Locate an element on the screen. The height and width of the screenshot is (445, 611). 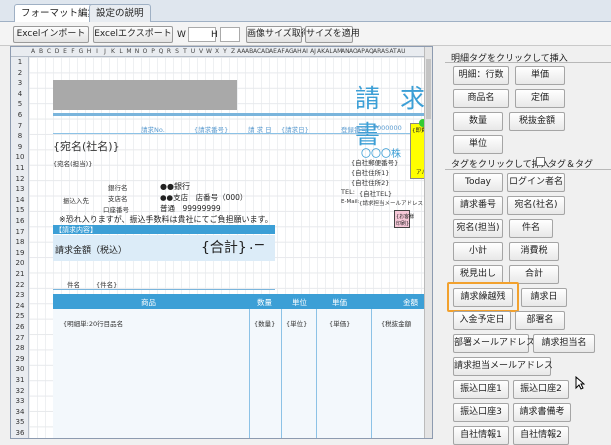
row-header-cell: 25 is located at coordinates (20, 316).